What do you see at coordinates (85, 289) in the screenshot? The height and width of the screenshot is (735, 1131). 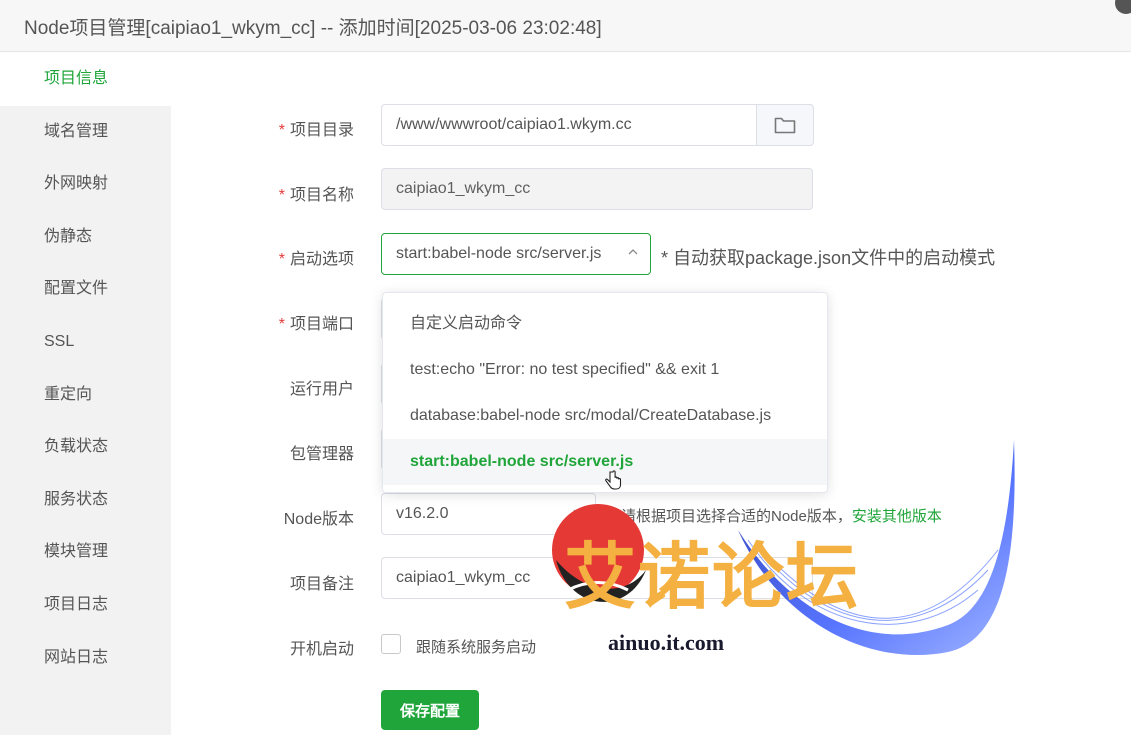 I see `sidebar-item-config-file: 配置文件` at bounding box center [85, 289].